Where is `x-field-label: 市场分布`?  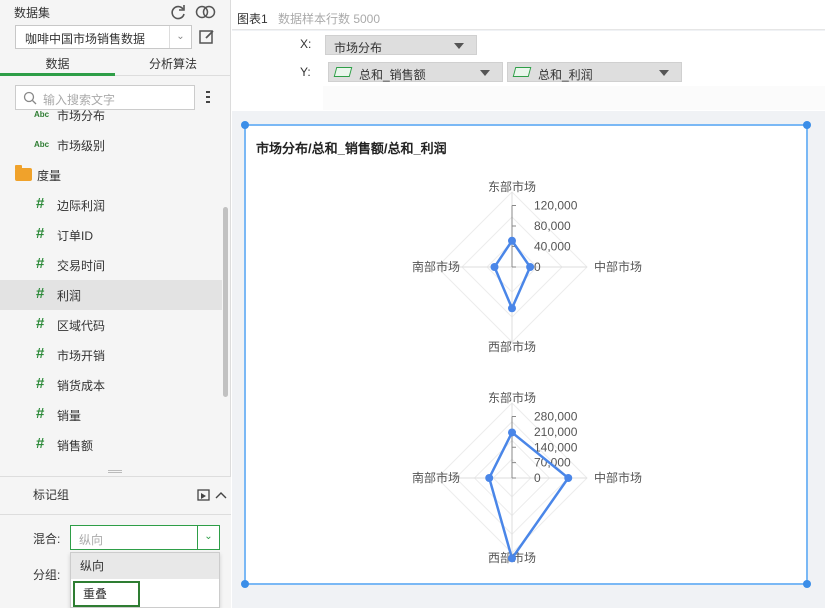 x-field-label: 市场分布 is located at coordinates (358, 48).